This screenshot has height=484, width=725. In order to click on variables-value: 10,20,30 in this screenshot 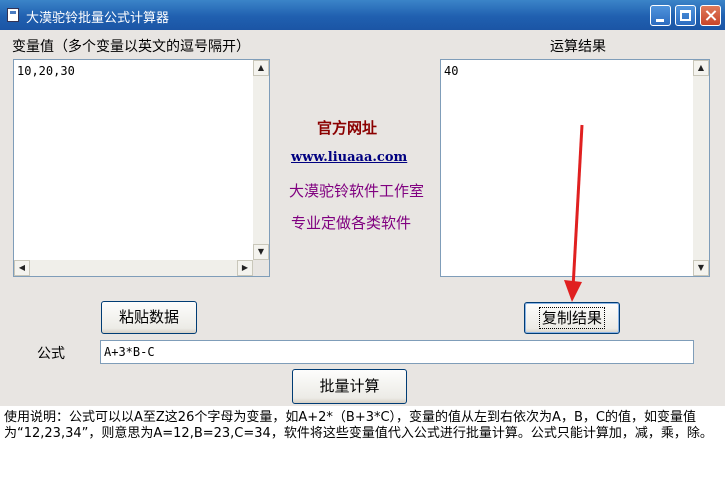, I will do `click(46, 71)`.